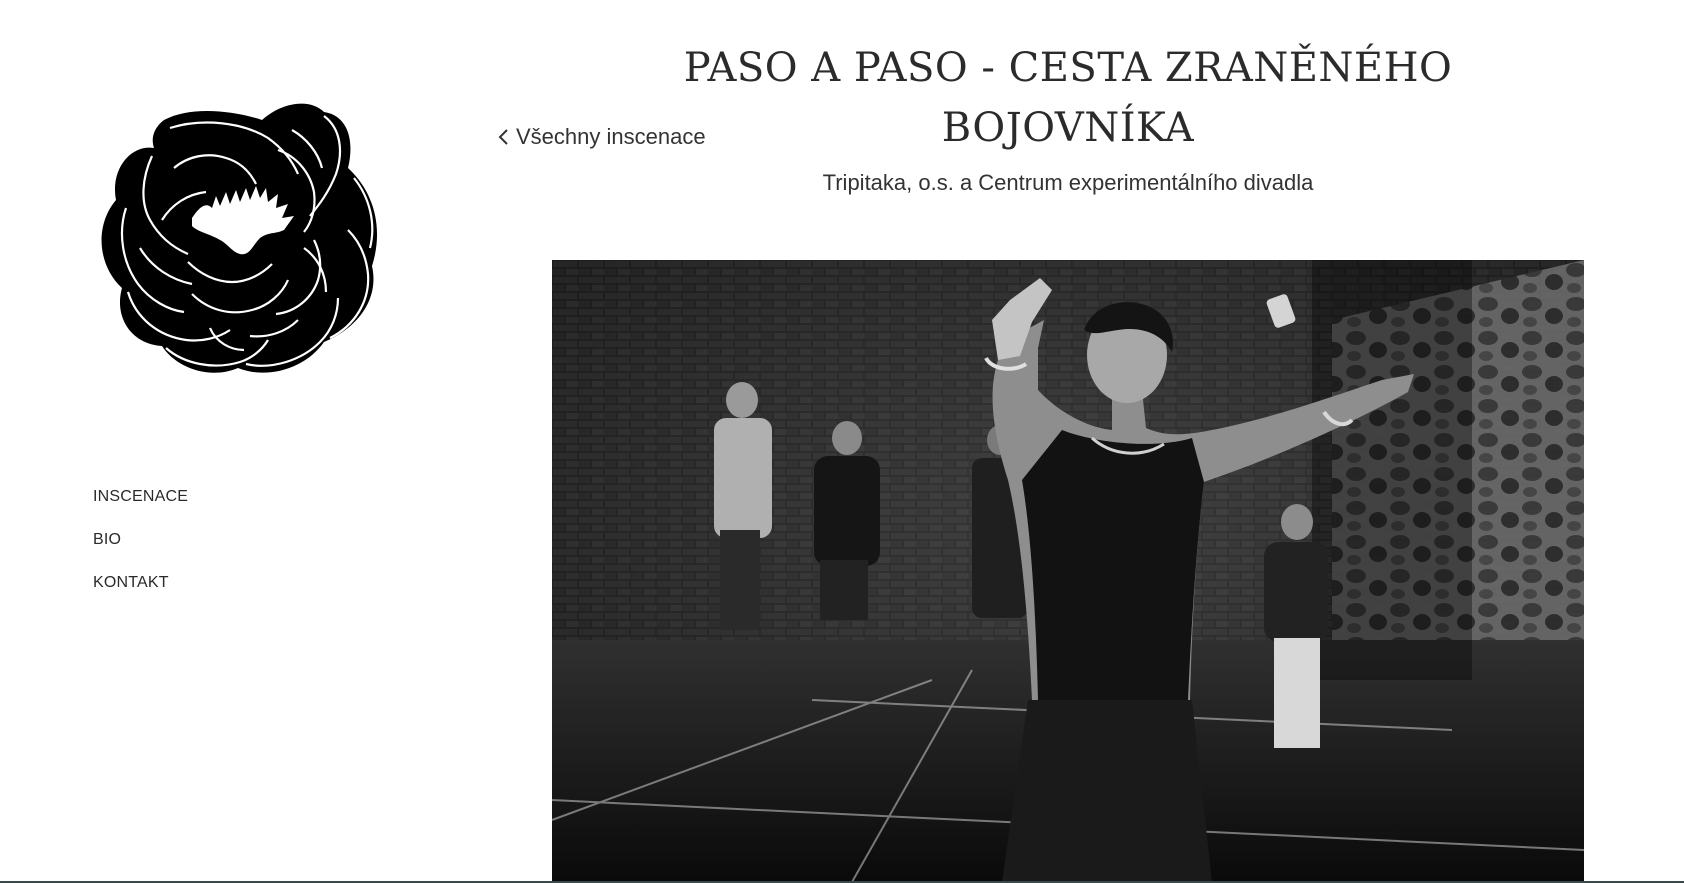  Describe the element at coordinates (140, 584) in the screenshot. I see `nav-item-kontakt: KONTAKT` at that location.